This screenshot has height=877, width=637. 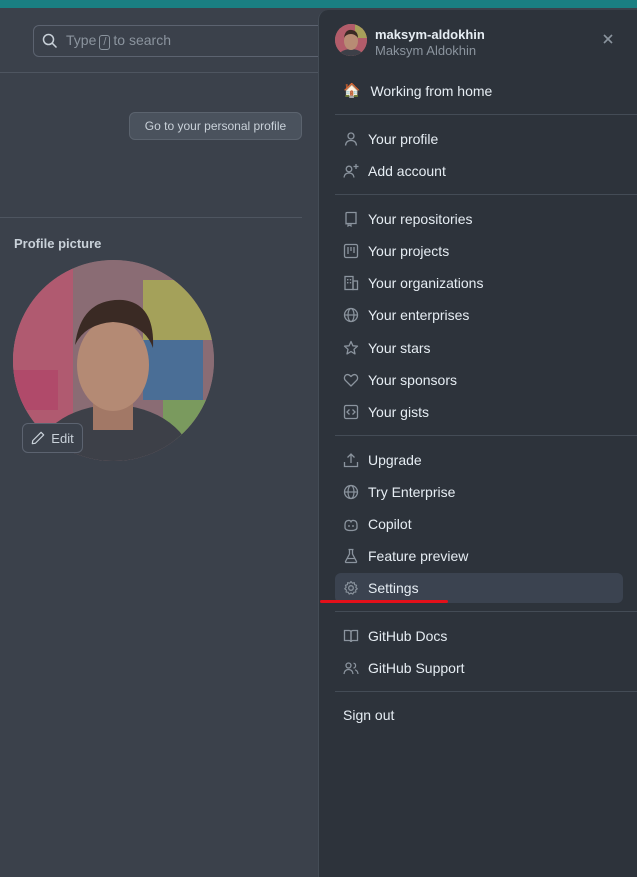 What do you see at coordinates (430, 34) in the screenshot?
I see `username: maksym-aldokhin` at bounding box center [430, 34].